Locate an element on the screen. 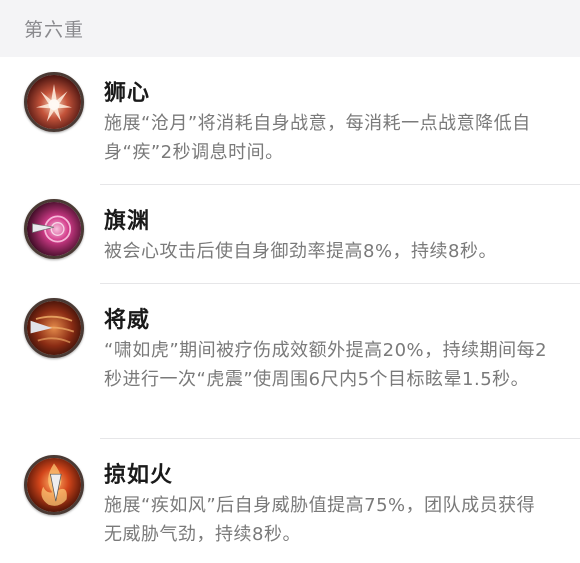 The image size is (580, 563). general-might-icon is located at coordinates (54, 328).